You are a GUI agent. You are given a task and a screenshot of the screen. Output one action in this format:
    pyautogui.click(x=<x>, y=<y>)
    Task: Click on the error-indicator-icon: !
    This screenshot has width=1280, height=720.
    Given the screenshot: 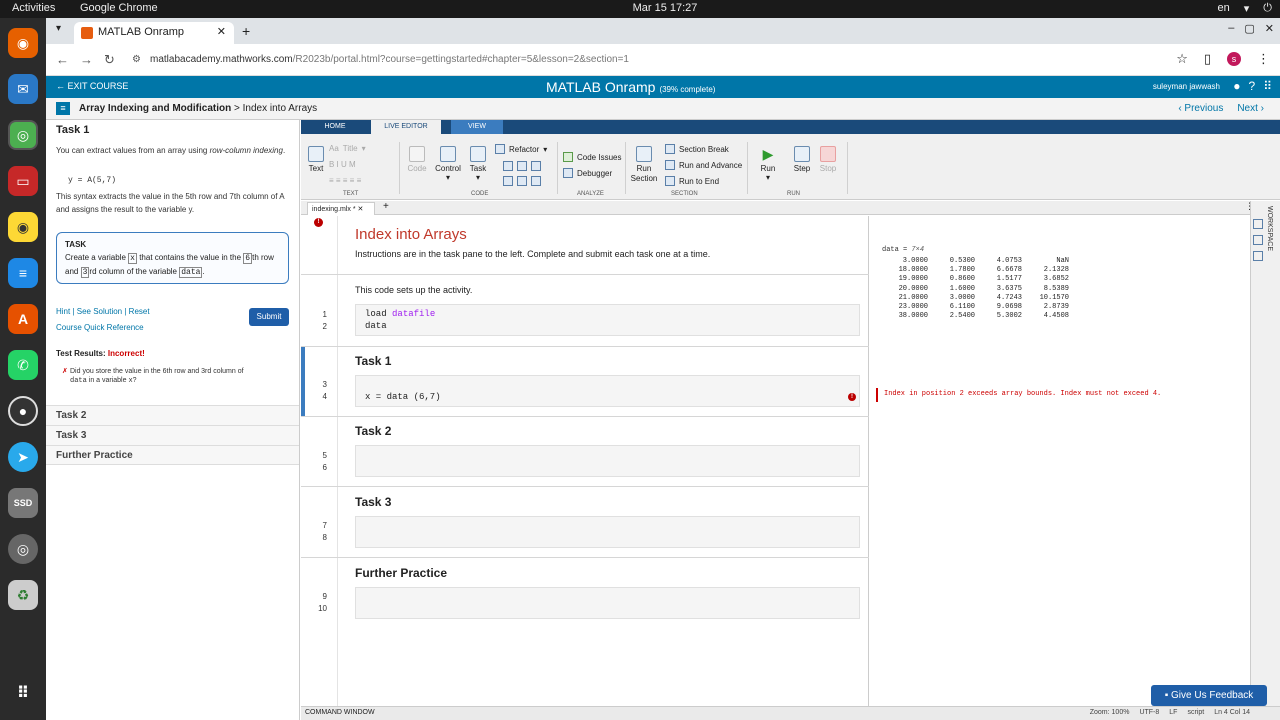 What is the action you would take?
    pyautogui.click(x=318, y=222)
    